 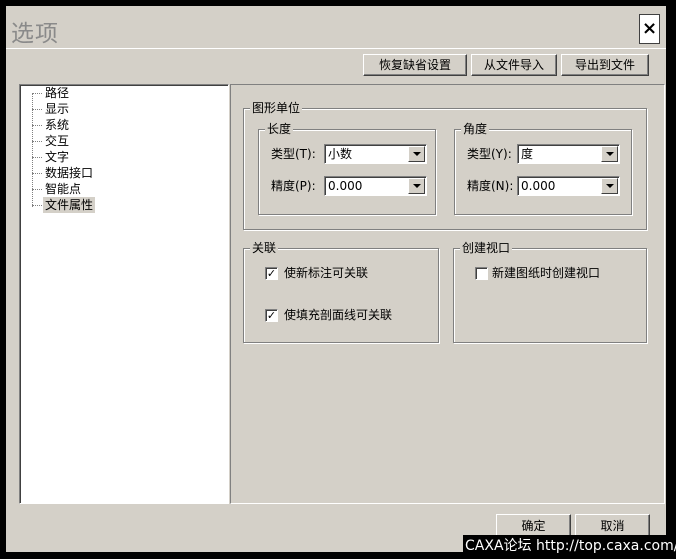 What do you see at coordinates (375, 186) in the screenshot?
I see `length-precision-select: 0.000` at bounding box center [375, 186].